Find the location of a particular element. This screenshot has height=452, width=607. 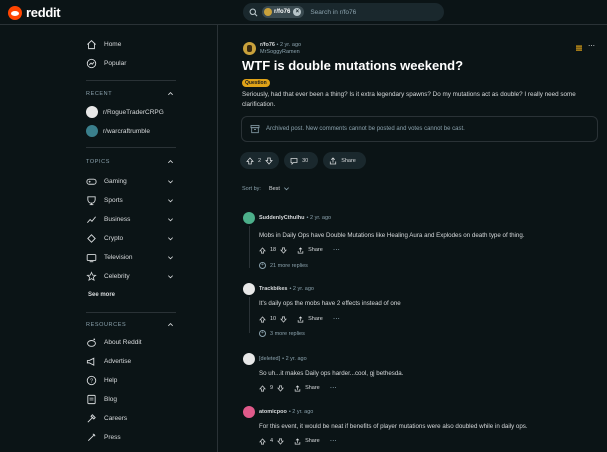

resources-section-header: RESOURCES is located at coordinates (130, 324).